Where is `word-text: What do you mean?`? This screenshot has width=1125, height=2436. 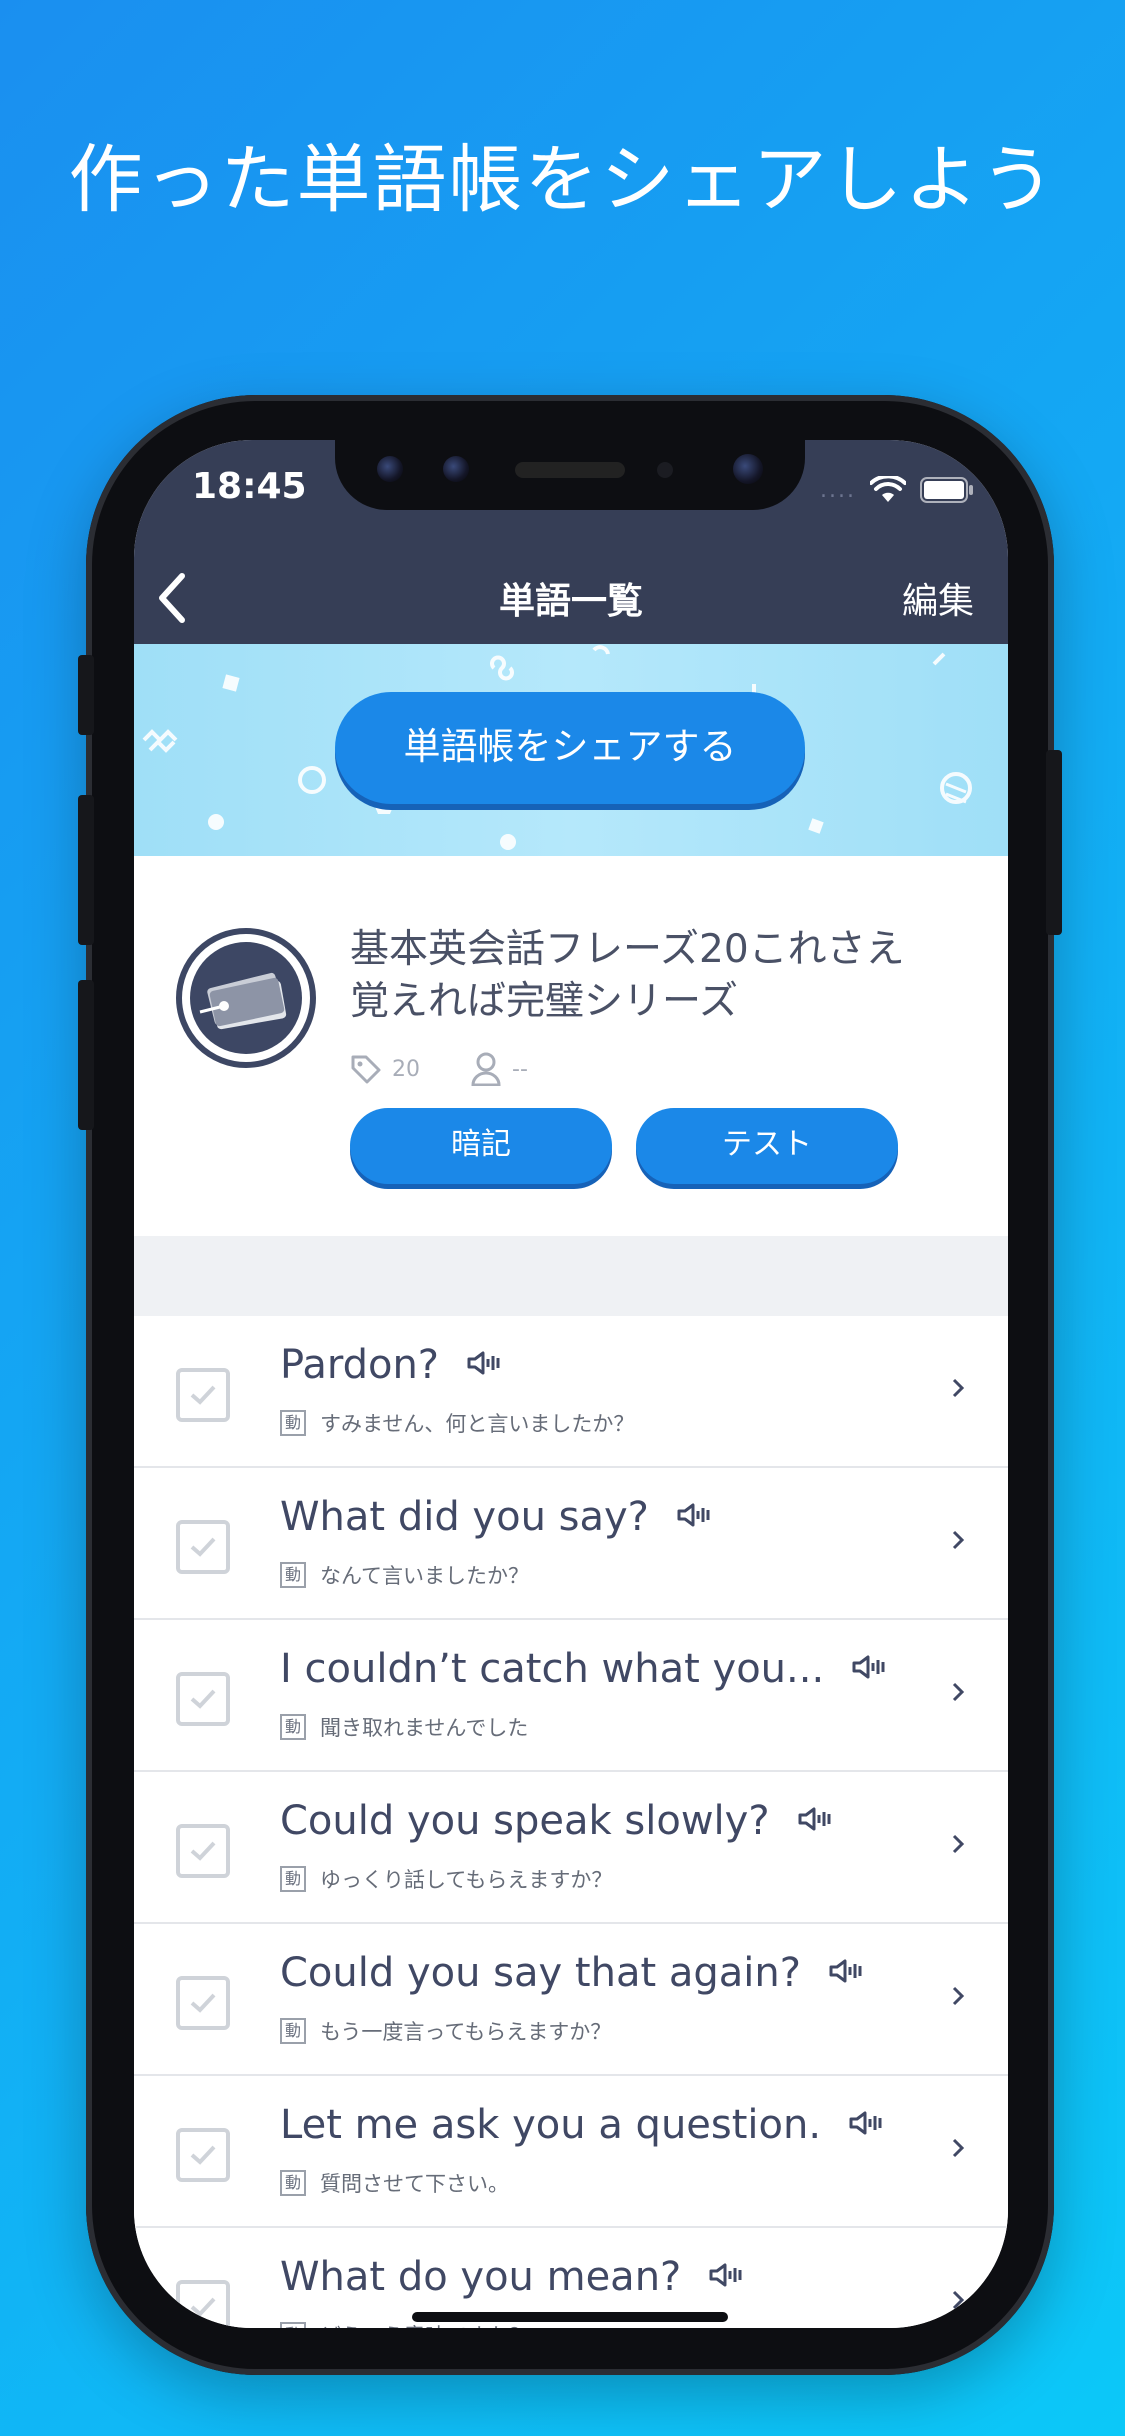
word-text: What do you mean? is located at coordinates (481, 2277).